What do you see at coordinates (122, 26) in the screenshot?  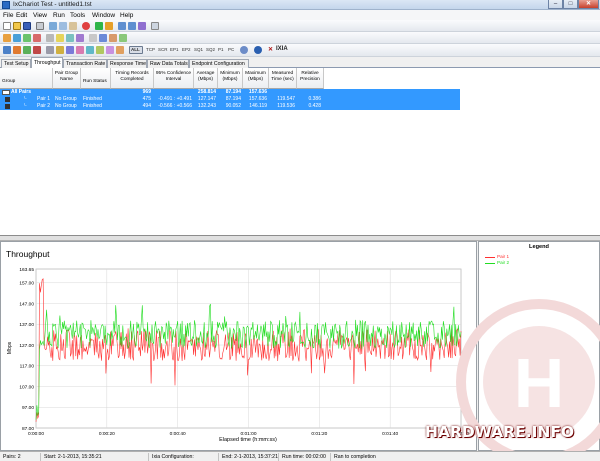 I see `add-pair-icon` at bounding box center [122, 26].